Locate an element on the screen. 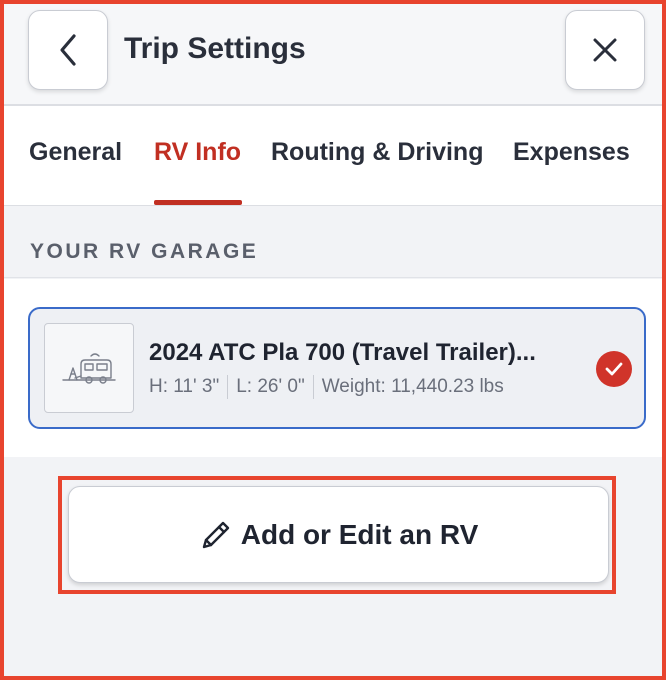 This screenshot has height=680, width=666. header: Trip Settings is located at coordinates (333, 55).